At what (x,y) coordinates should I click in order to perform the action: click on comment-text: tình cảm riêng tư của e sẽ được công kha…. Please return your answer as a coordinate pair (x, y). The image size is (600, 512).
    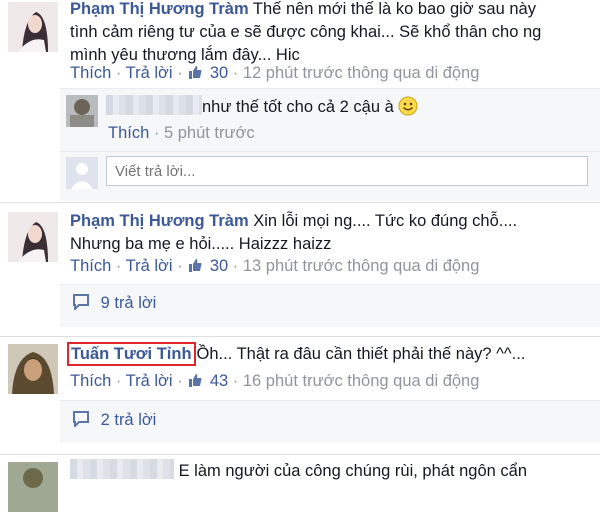
    Looking at the image, I should click on (306, 32).